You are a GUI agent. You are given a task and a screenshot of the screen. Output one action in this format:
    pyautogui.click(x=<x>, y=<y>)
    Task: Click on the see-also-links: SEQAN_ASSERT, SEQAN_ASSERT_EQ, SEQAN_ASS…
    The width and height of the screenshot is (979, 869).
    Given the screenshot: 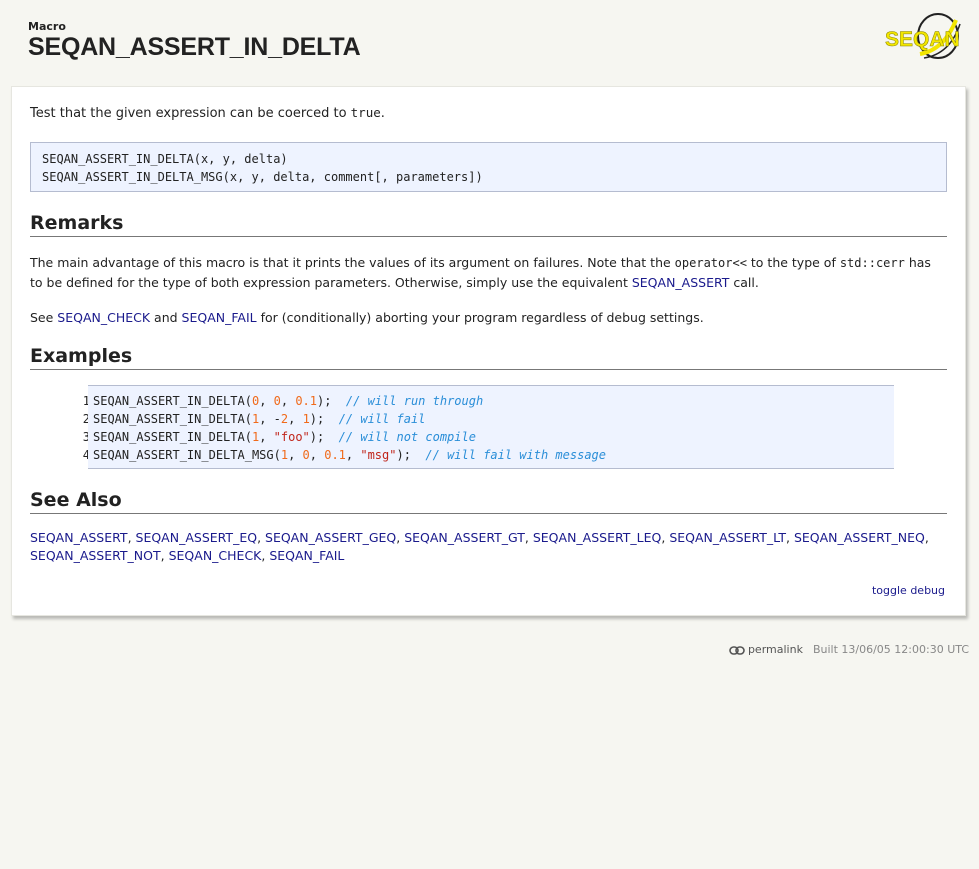 What is the action you would take?
    pyautogui.click(x=479, y=546)
    